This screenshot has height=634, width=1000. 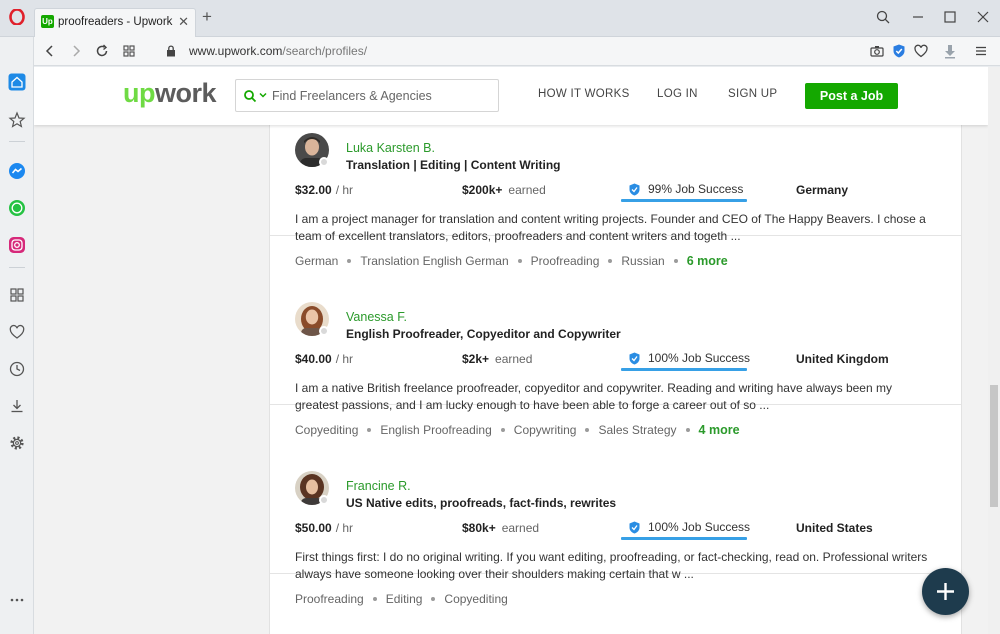 What do you see at coordinates (382, 96) in the screenshot?
I see `search-input` at bounding box center [382, 96].